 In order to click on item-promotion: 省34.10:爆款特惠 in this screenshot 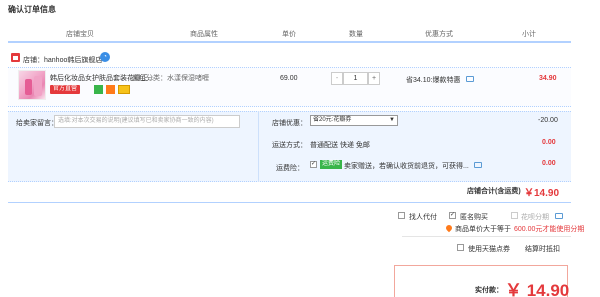, I will do `click(433, 80)`.